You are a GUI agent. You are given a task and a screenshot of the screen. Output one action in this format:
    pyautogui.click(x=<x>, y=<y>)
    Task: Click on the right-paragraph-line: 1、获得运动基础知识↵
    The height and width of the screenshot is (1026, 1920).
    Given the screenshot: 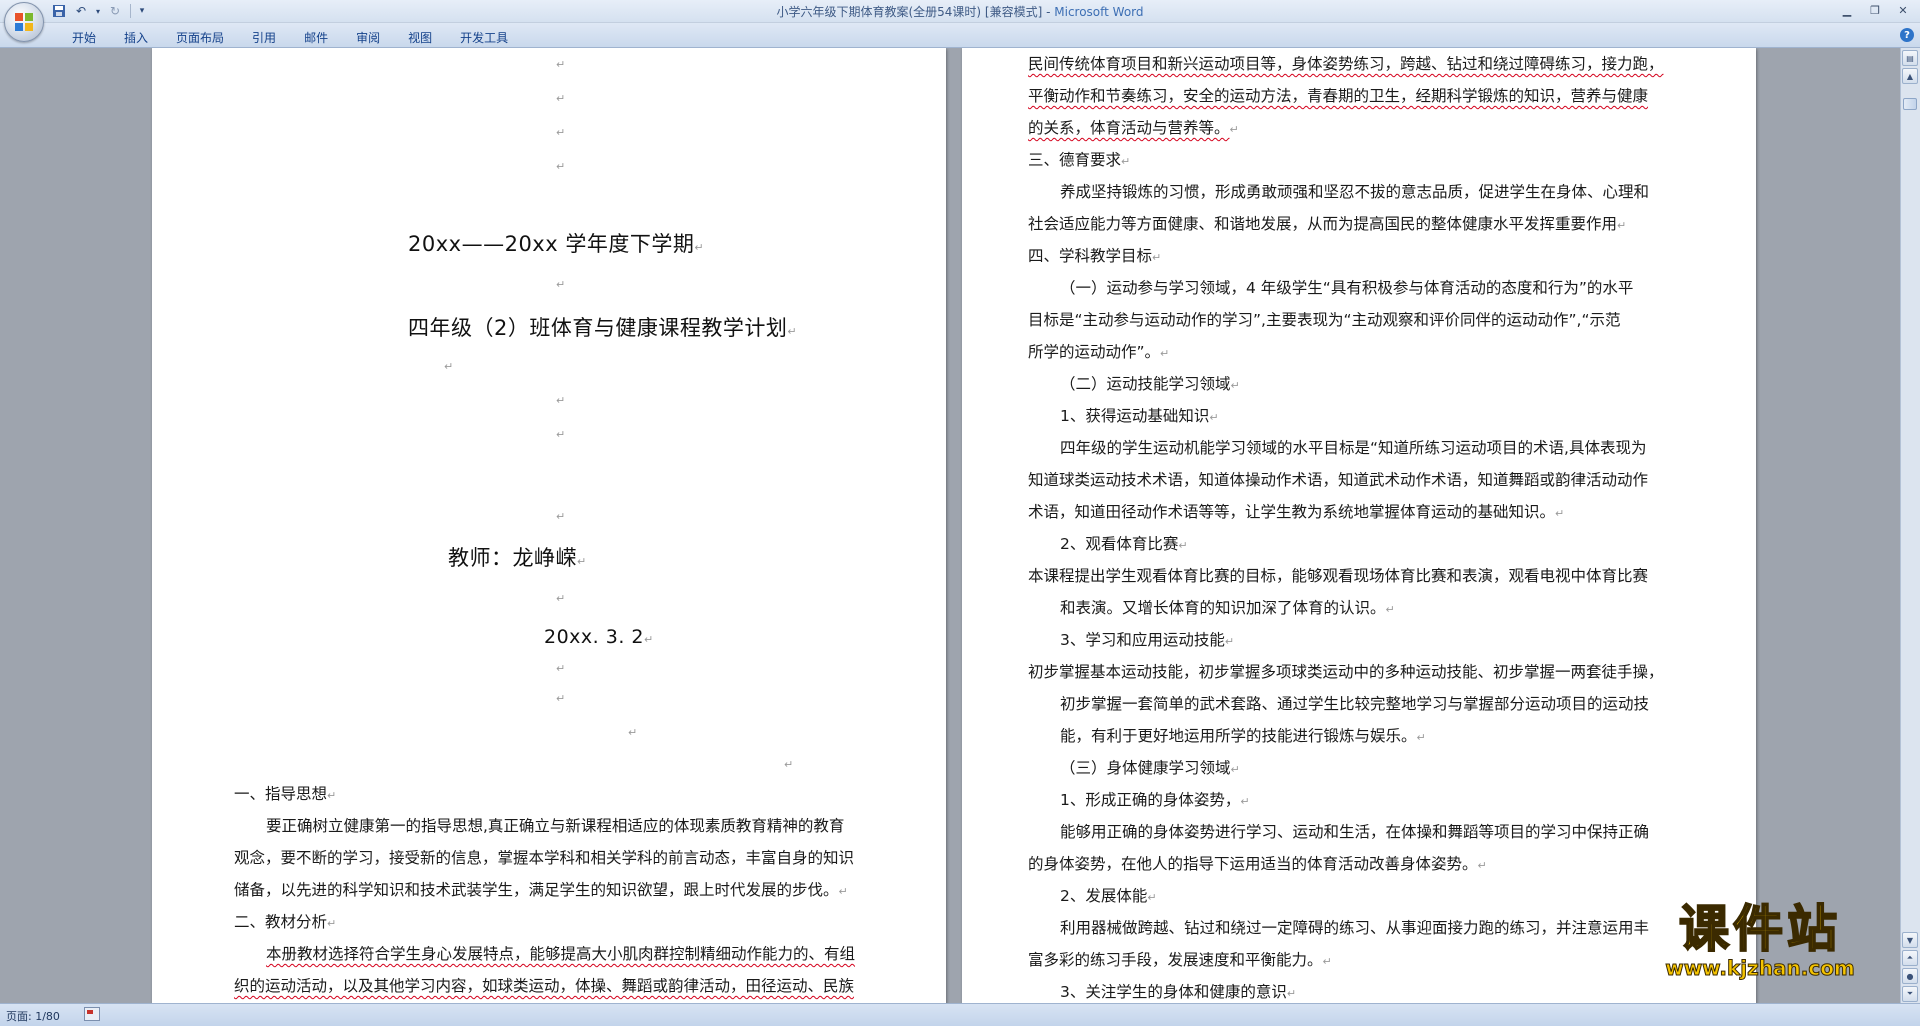 What is the action you would take?
    pyautogui.click(x=1139, y=417)
    